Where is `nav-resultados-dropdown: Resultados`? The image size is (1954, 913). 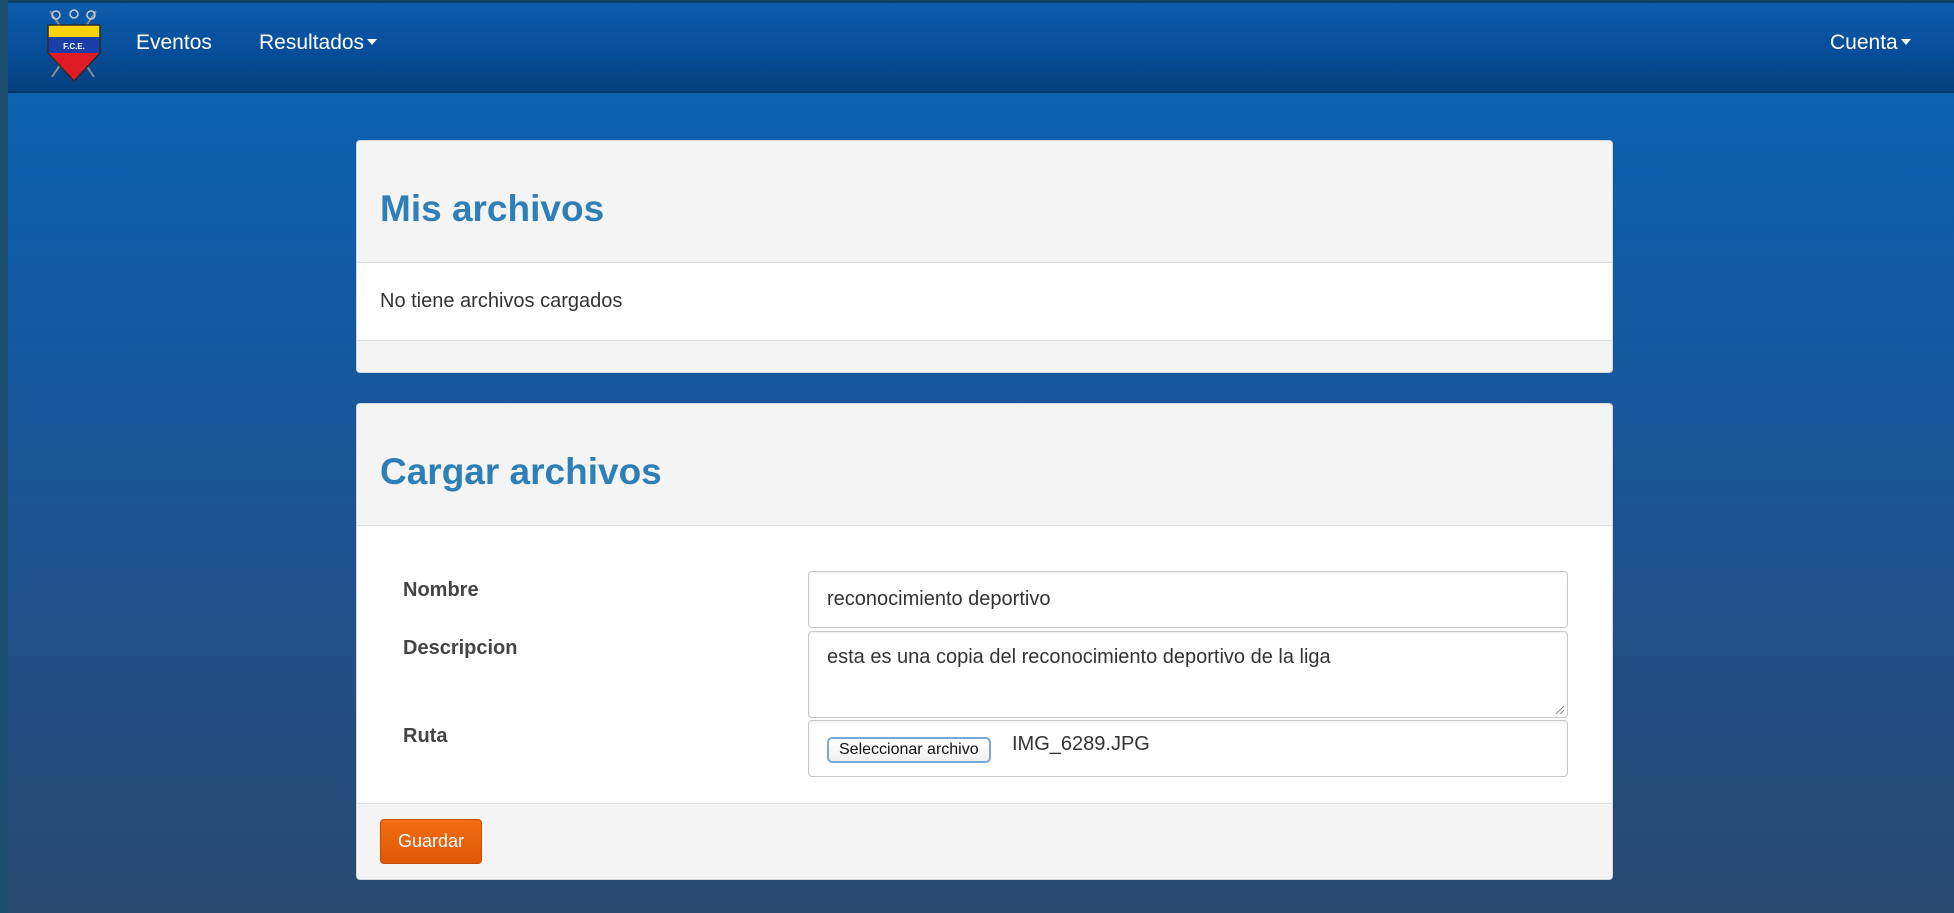 nav-resultados-dropdown: Resultados is located at coordinates (318, 43).